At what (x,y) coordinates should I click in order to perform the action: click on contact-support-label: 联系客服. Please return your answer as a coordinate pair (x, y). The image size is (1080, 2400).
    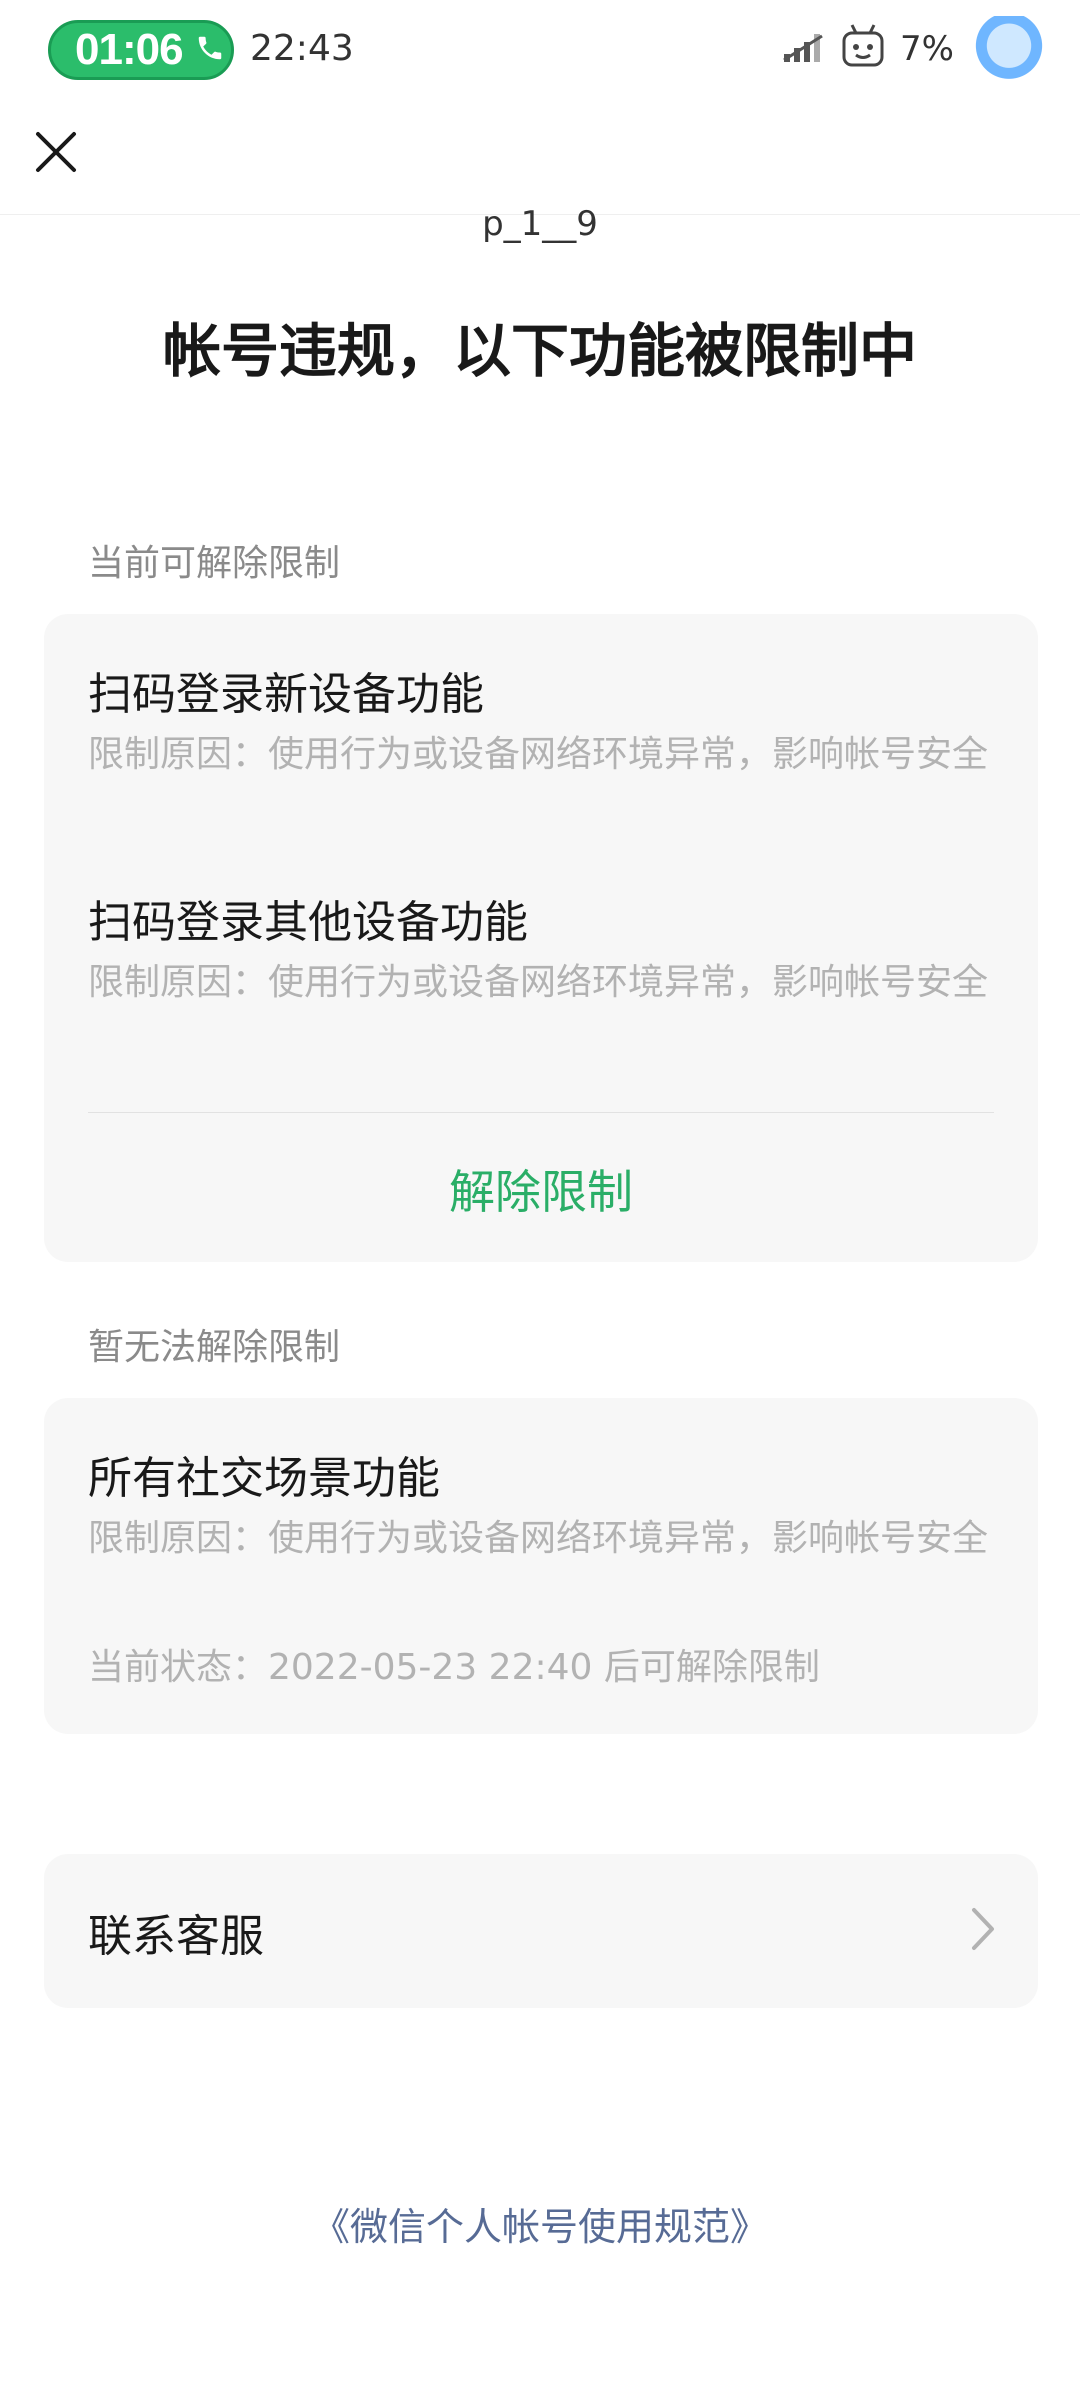
    Looking at the image, I should click on (176, 1936).